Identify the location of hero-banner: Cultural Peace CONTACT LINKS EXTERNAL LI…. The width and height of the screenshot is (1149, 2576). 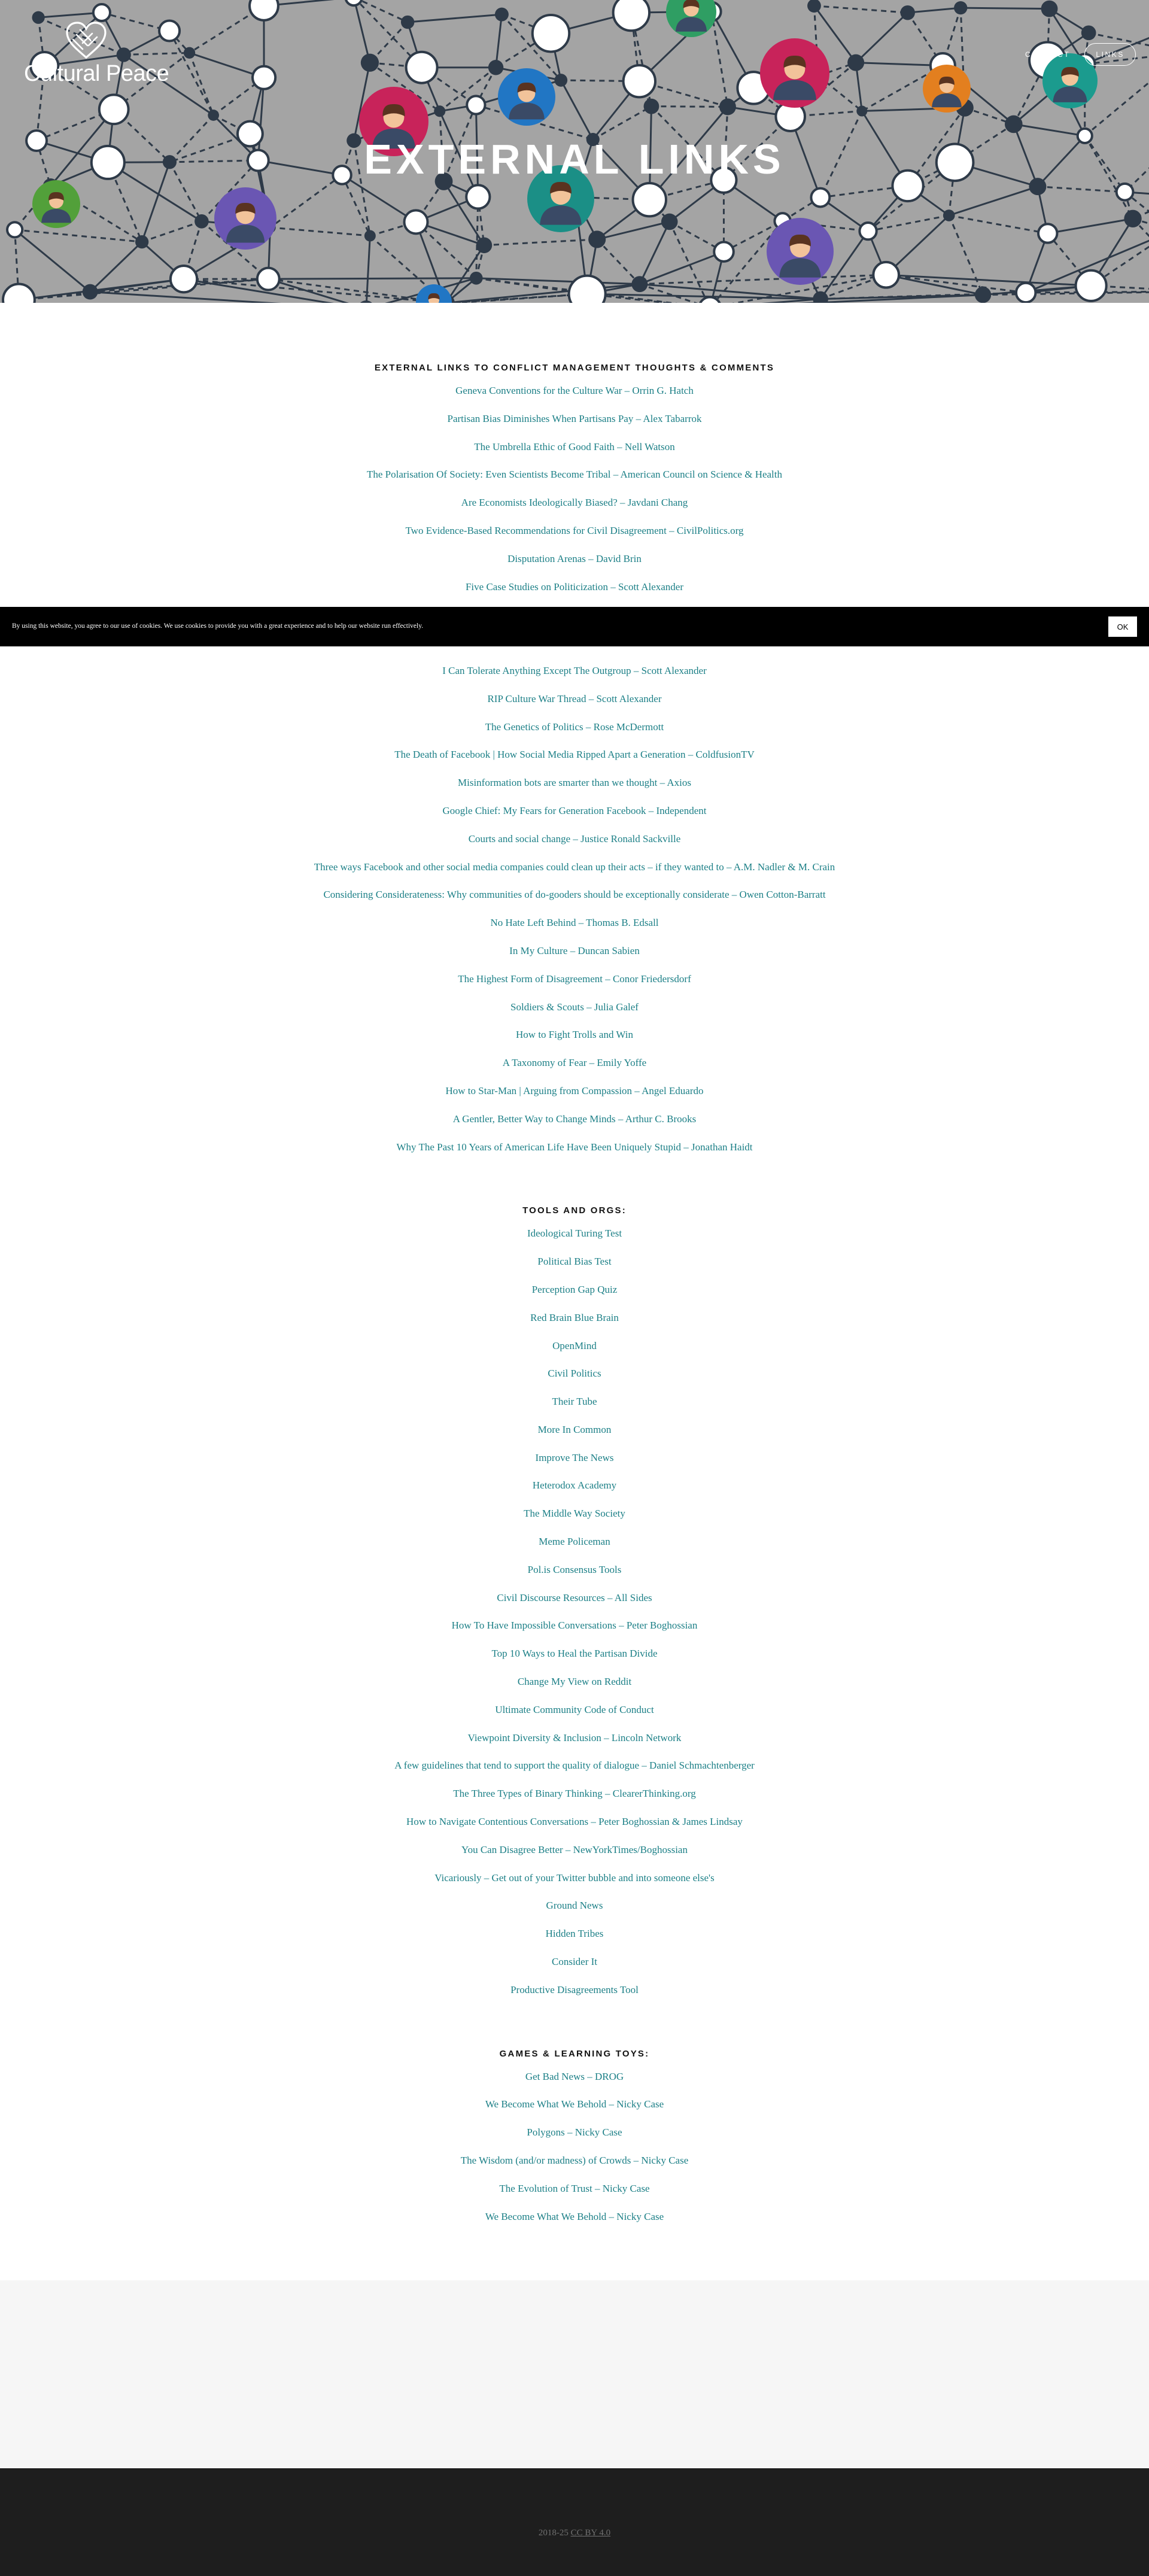
(574, 151).